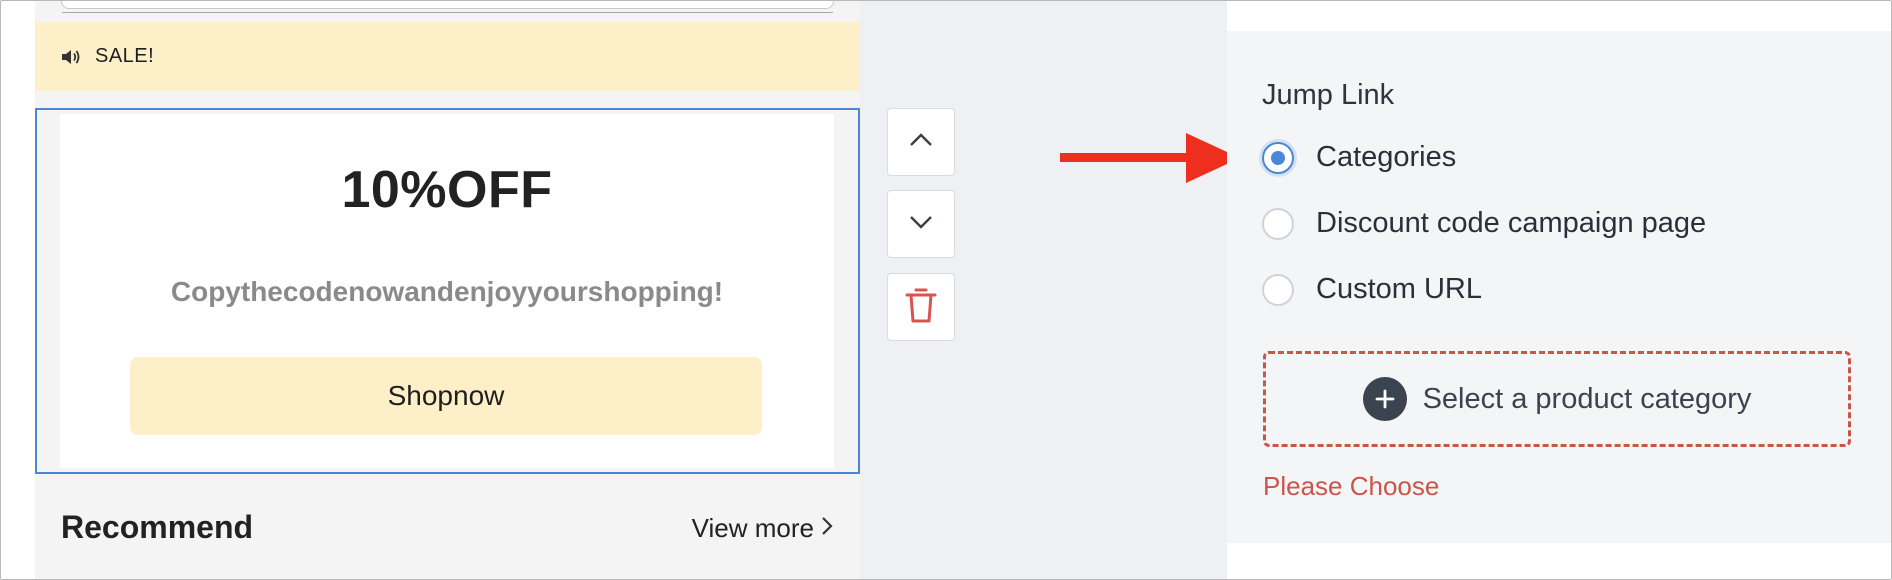  Describe the element at coordinates (1328, 95) in the screenshot. I see `jump-link-label: Jump Link` at that location.